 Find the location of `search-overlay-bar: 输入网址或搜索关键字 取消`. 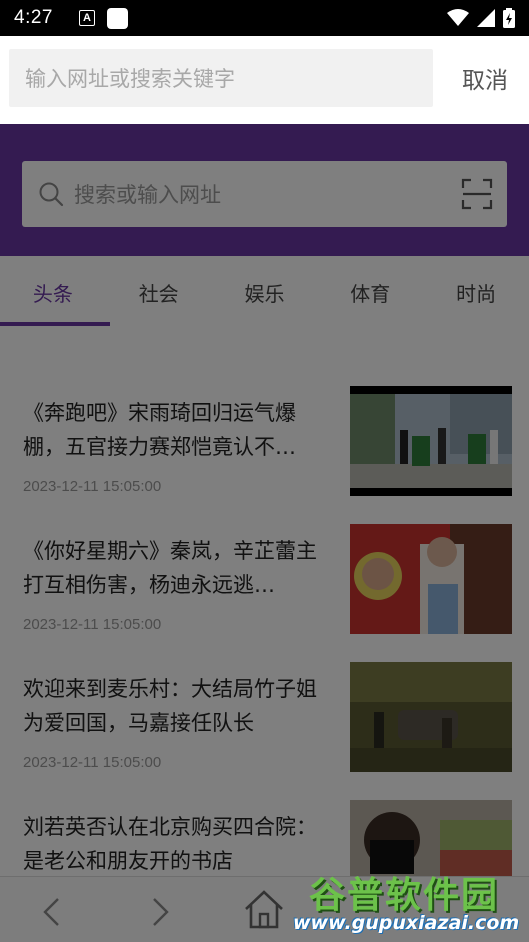

search-overlay-bar: 输入网址或搜索关键字 取消 is located at coordinates (264, 80).